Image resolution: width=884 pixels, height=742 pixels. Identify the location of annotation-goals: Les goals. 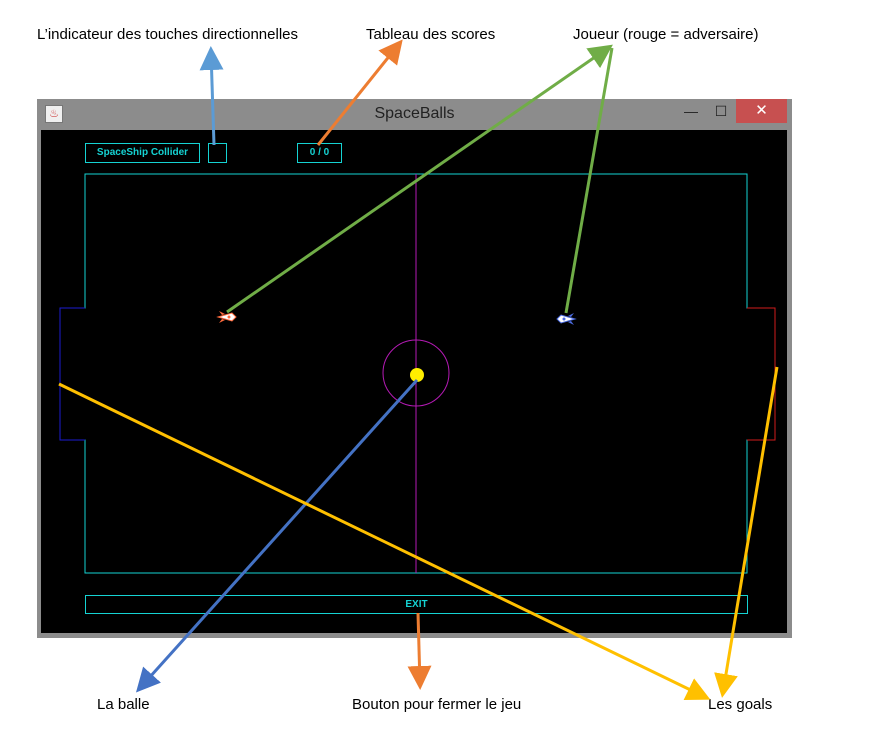
(740, 704).